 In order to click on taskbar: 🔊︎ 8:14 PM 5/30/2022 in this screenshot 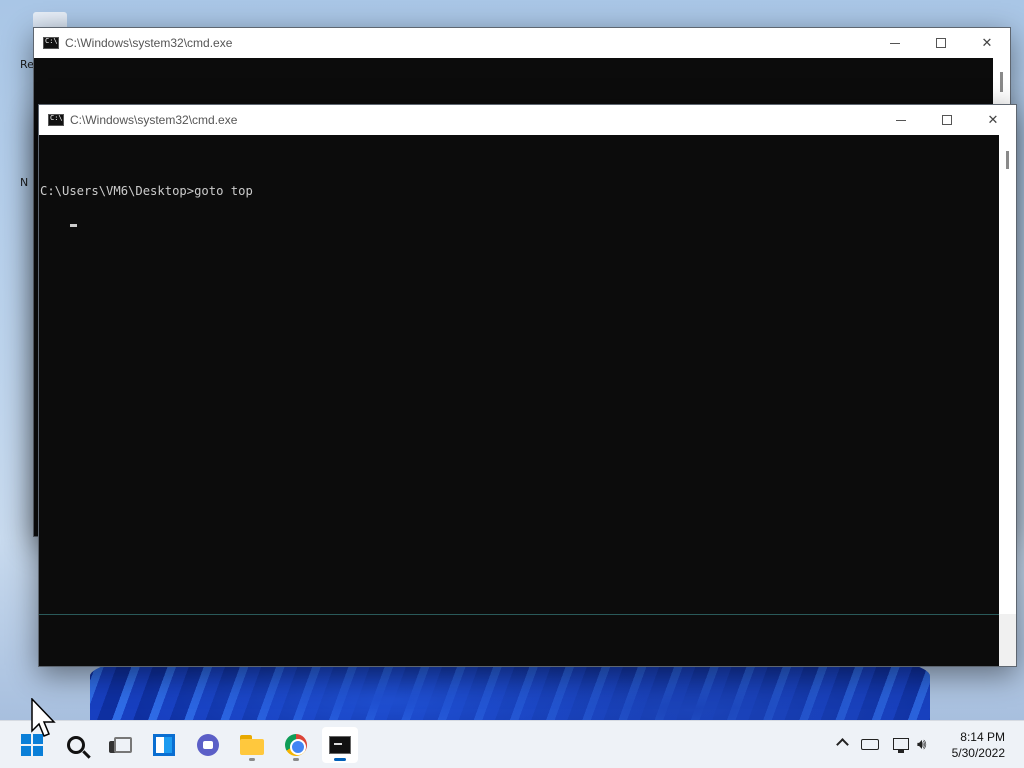, I will do `click(512, 744)`.